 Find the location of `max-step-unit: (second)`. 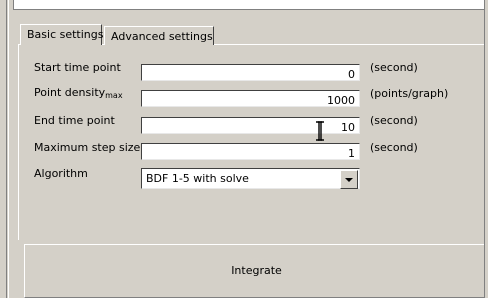

max-step-unit: (second) is located at coordinates (394, 147).